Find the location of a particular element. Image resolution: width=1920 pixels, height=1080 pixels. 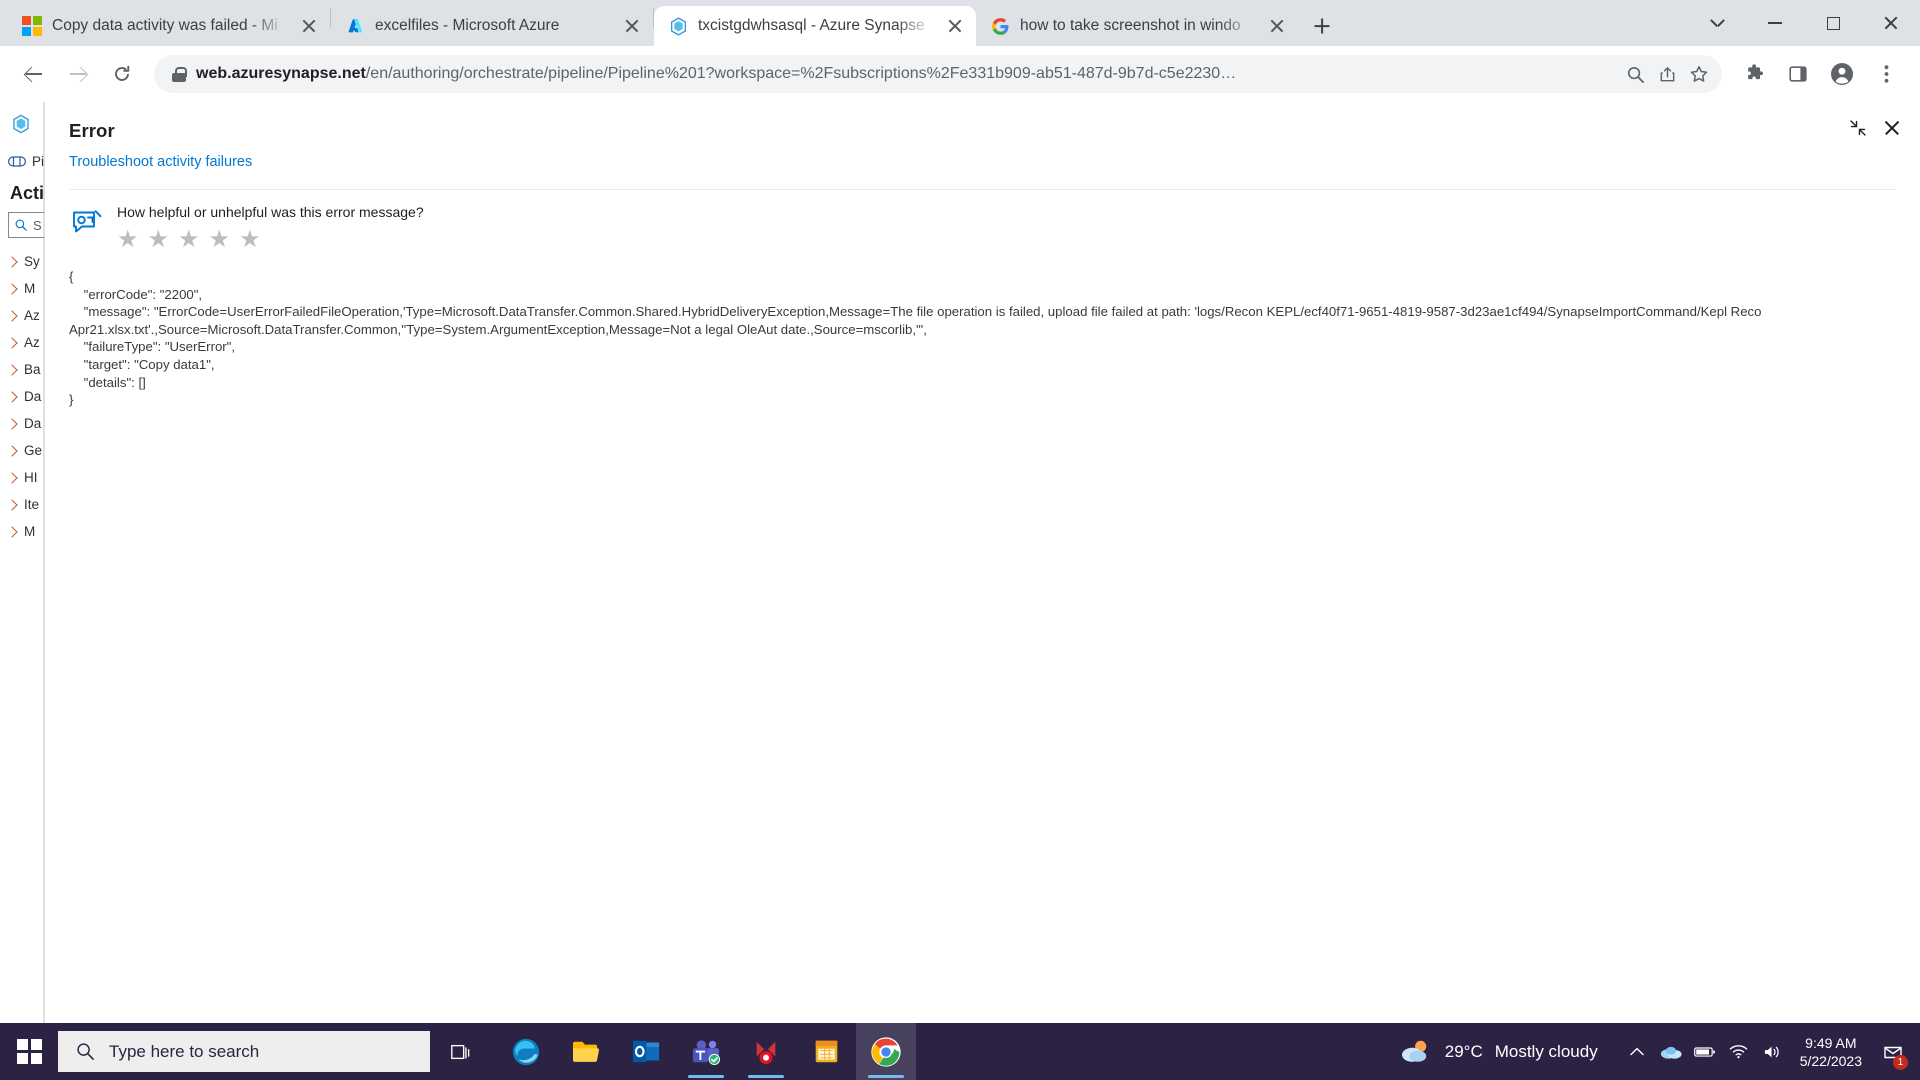

minimize-button is located at coordinates (1775, 23).